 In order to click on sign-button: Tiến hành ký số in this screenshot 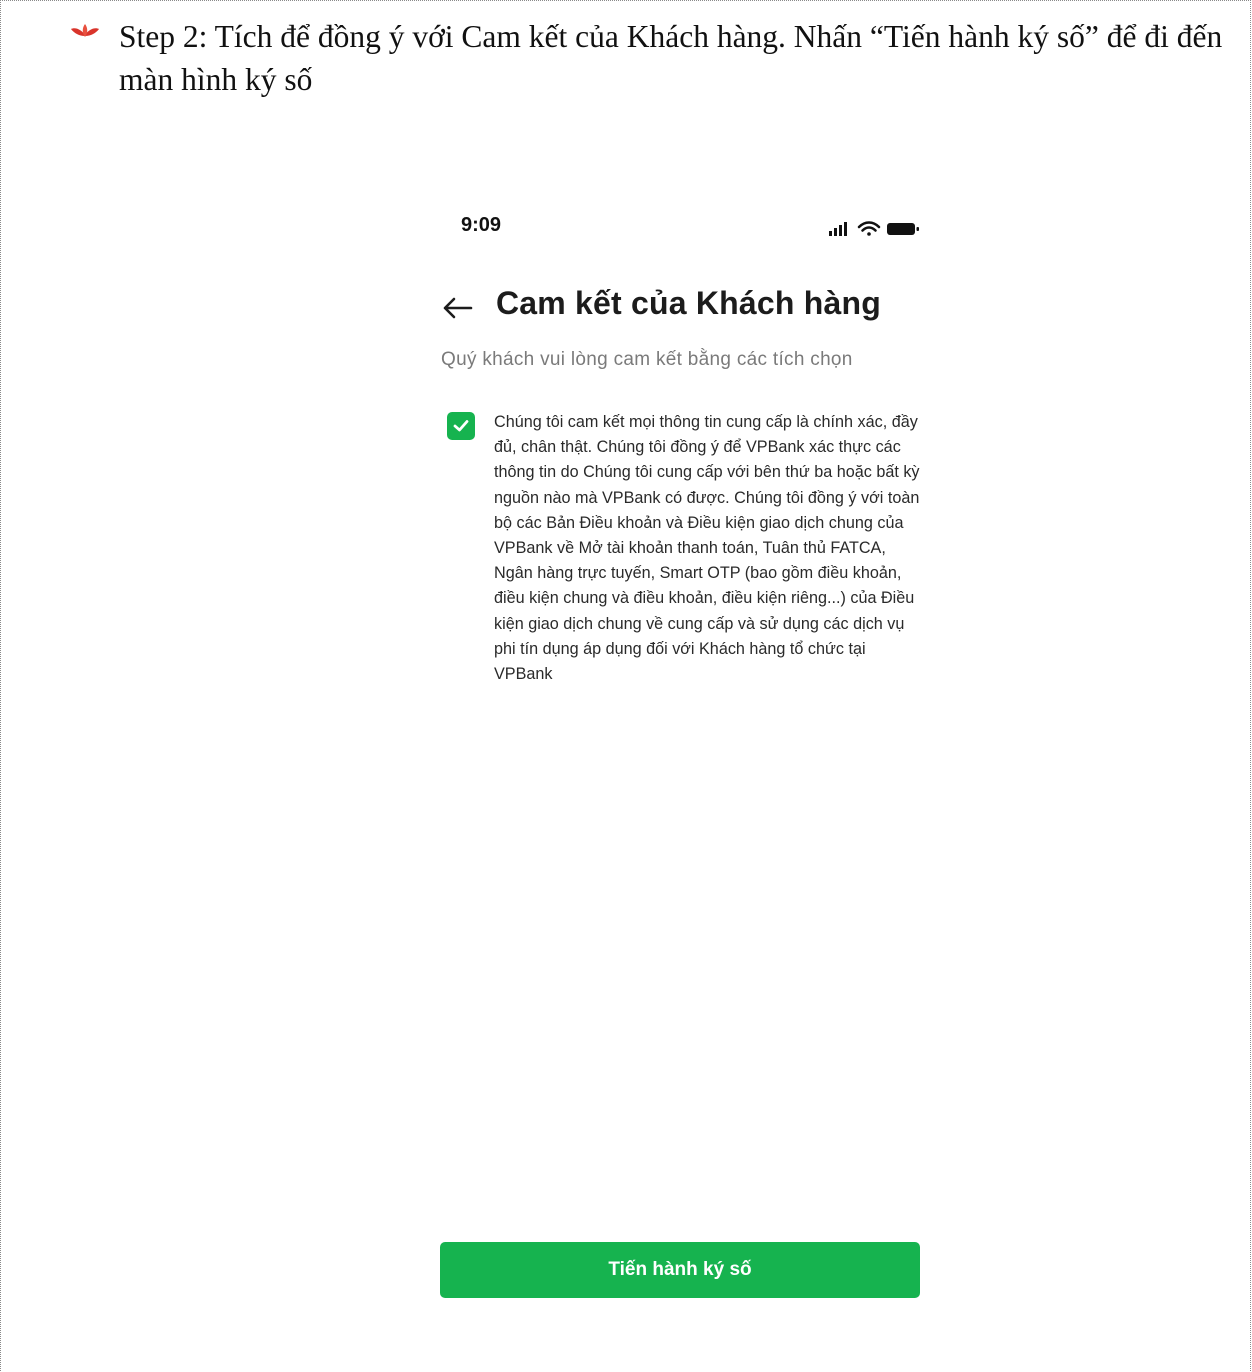, I will do `click(680, 1270)`.